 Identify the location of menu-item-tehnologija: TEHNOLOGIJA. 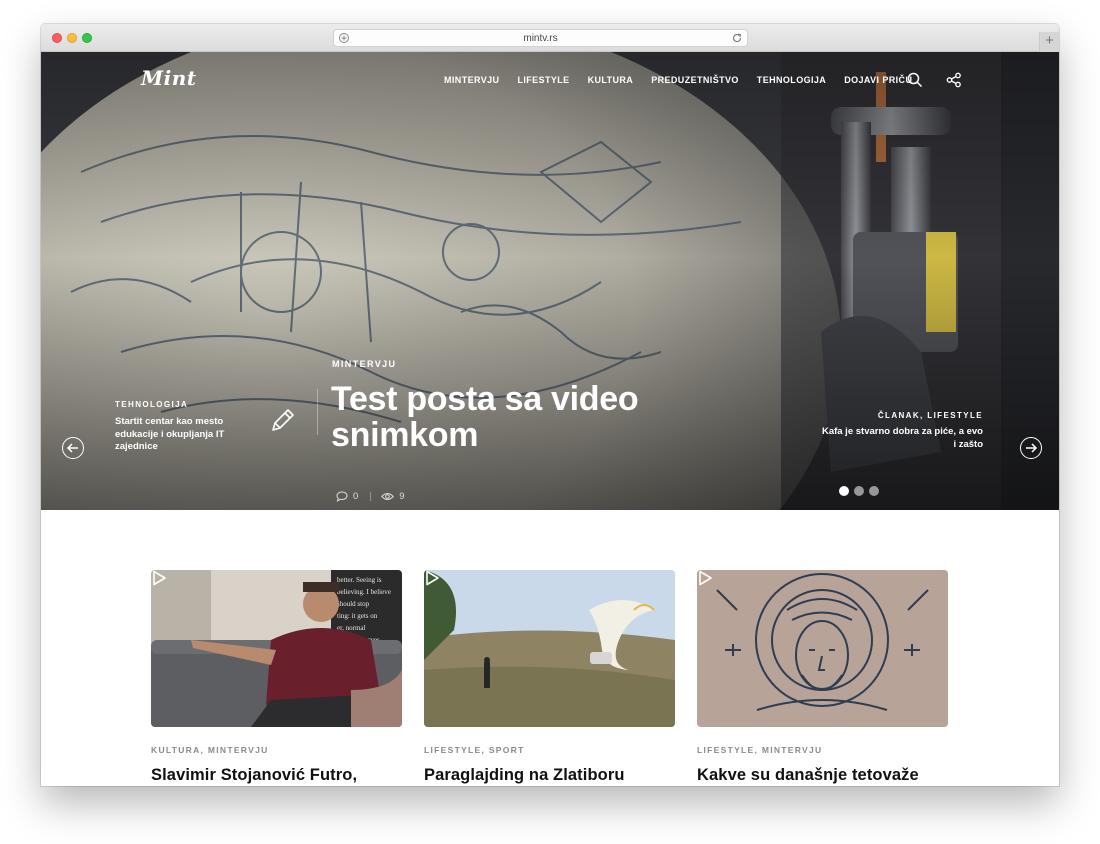
(791, 80).